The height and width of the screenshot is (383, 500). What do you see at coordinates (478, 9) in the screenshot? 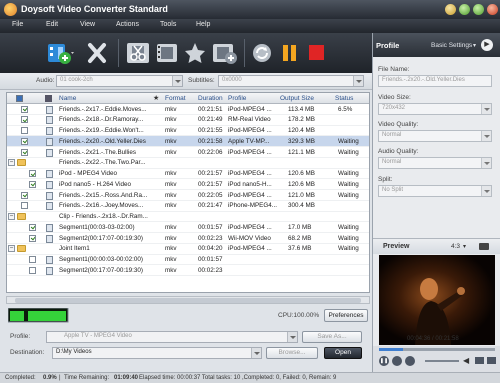
I see `maximize-button` at bounding box center [478, 9].